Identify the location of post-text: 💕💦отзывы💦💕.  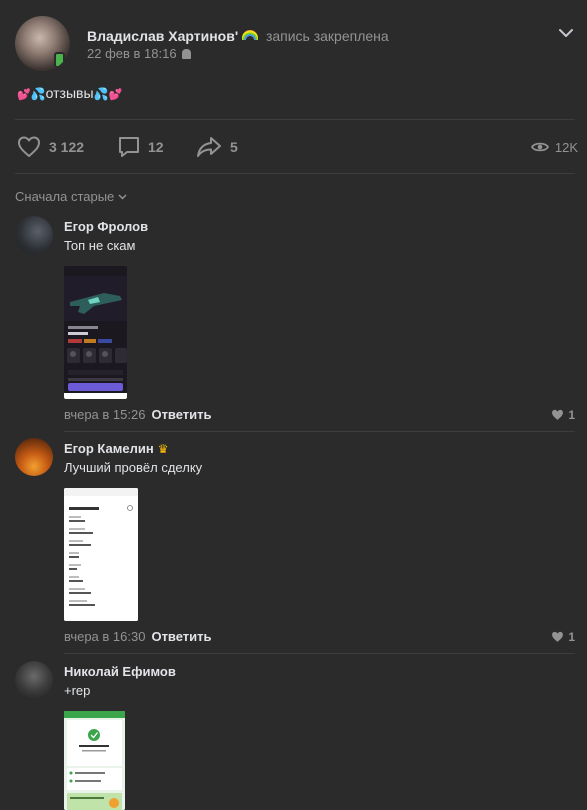
(69, 93).